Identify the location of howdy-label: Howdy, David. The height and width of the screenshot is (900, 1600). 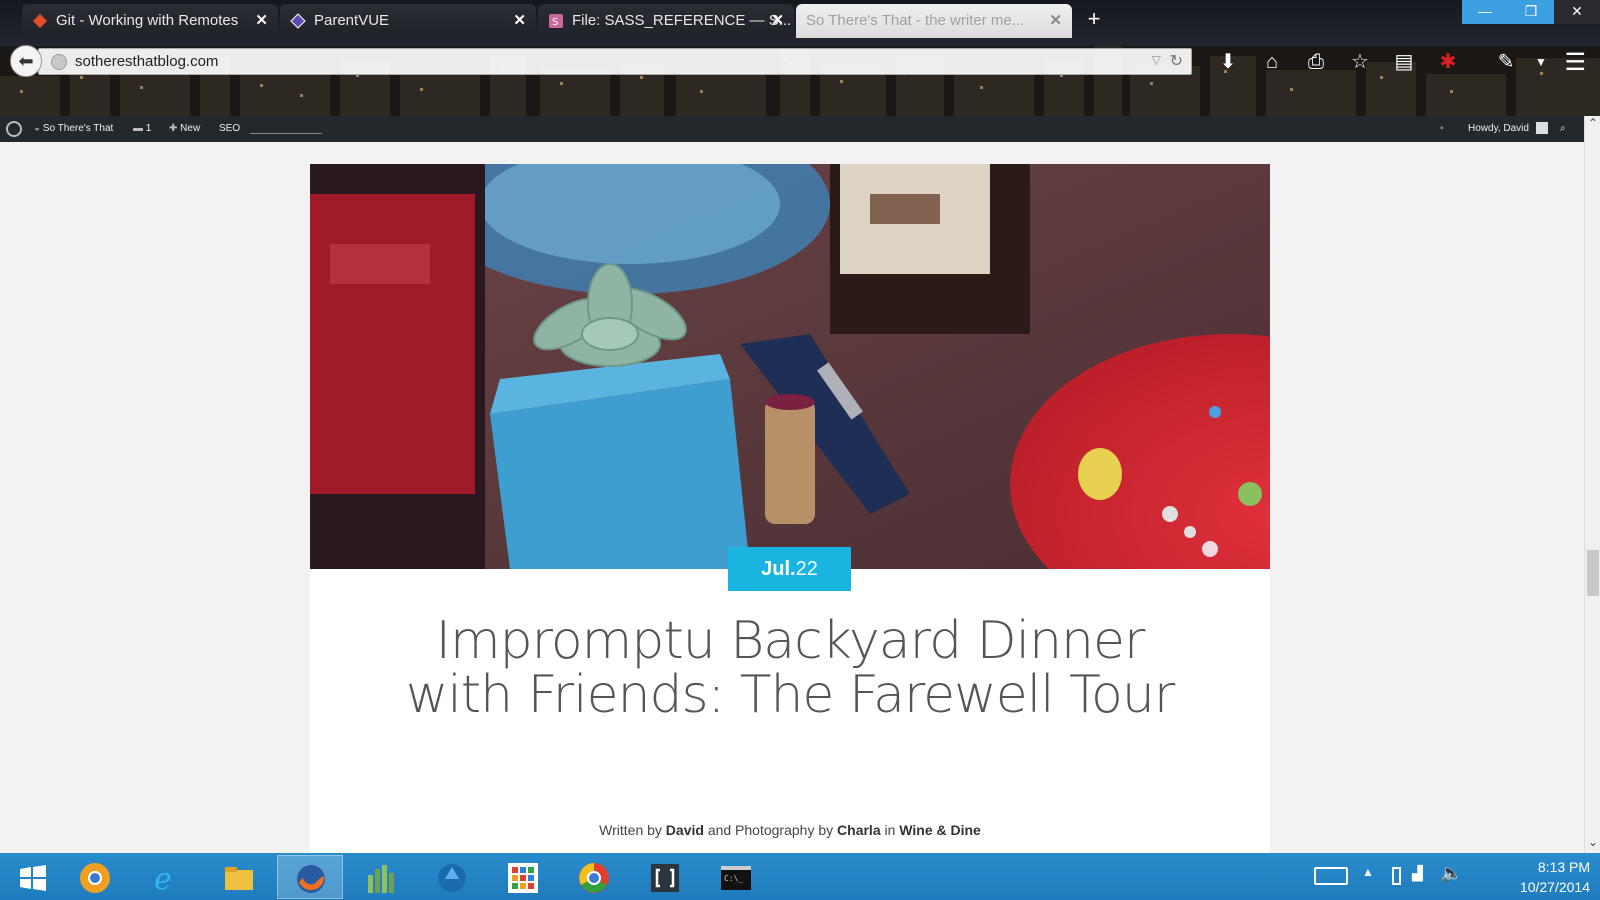
(1498, 128).